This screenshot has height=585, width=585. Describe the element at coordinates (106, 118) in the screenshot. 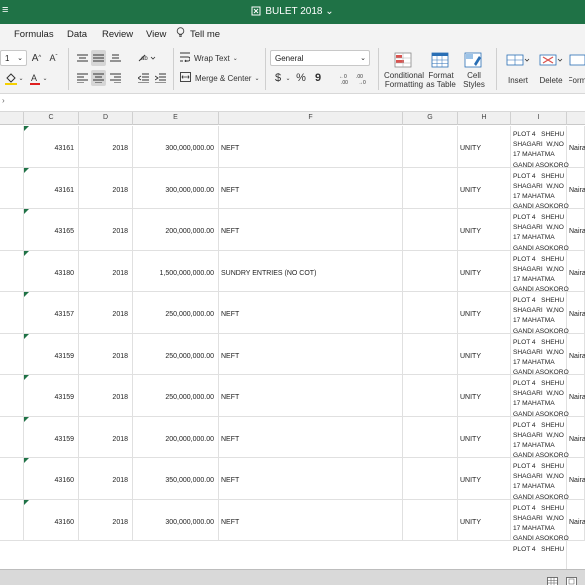

I see `column-header-d: D` at that location.